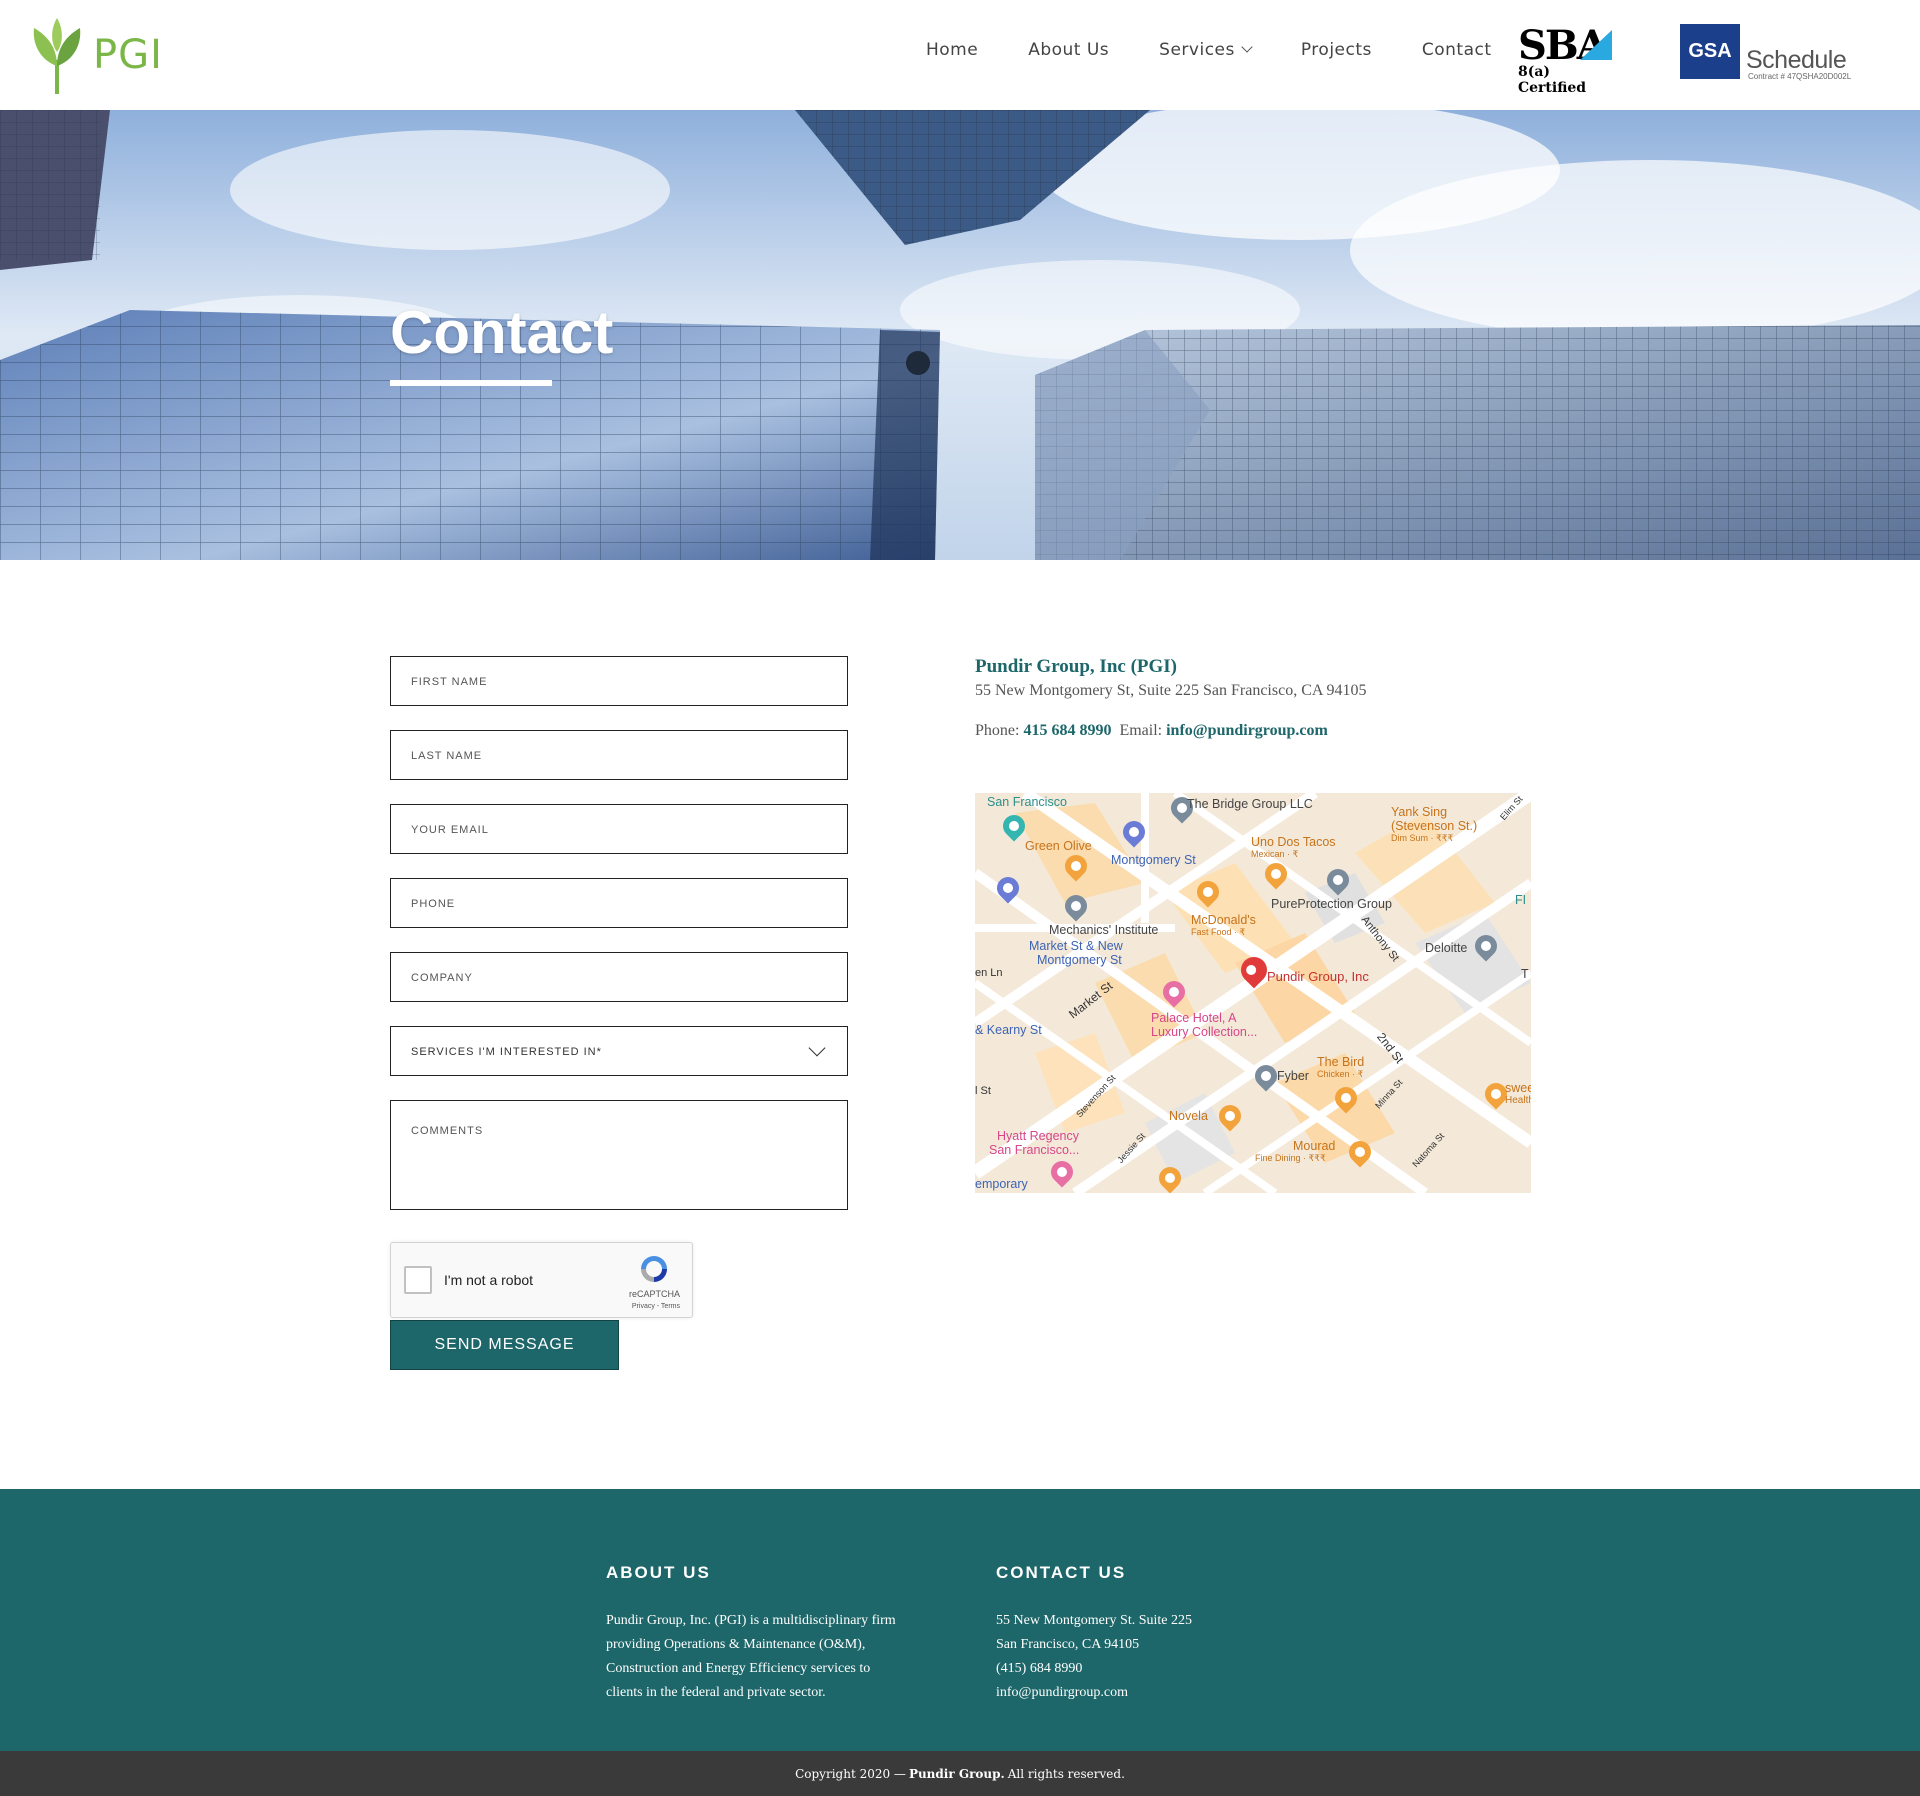 The image size is (1920, 1796). Describe the element at coordinates (1188, 1116) in the screenshot. I see `map-label: Novela` at that location.